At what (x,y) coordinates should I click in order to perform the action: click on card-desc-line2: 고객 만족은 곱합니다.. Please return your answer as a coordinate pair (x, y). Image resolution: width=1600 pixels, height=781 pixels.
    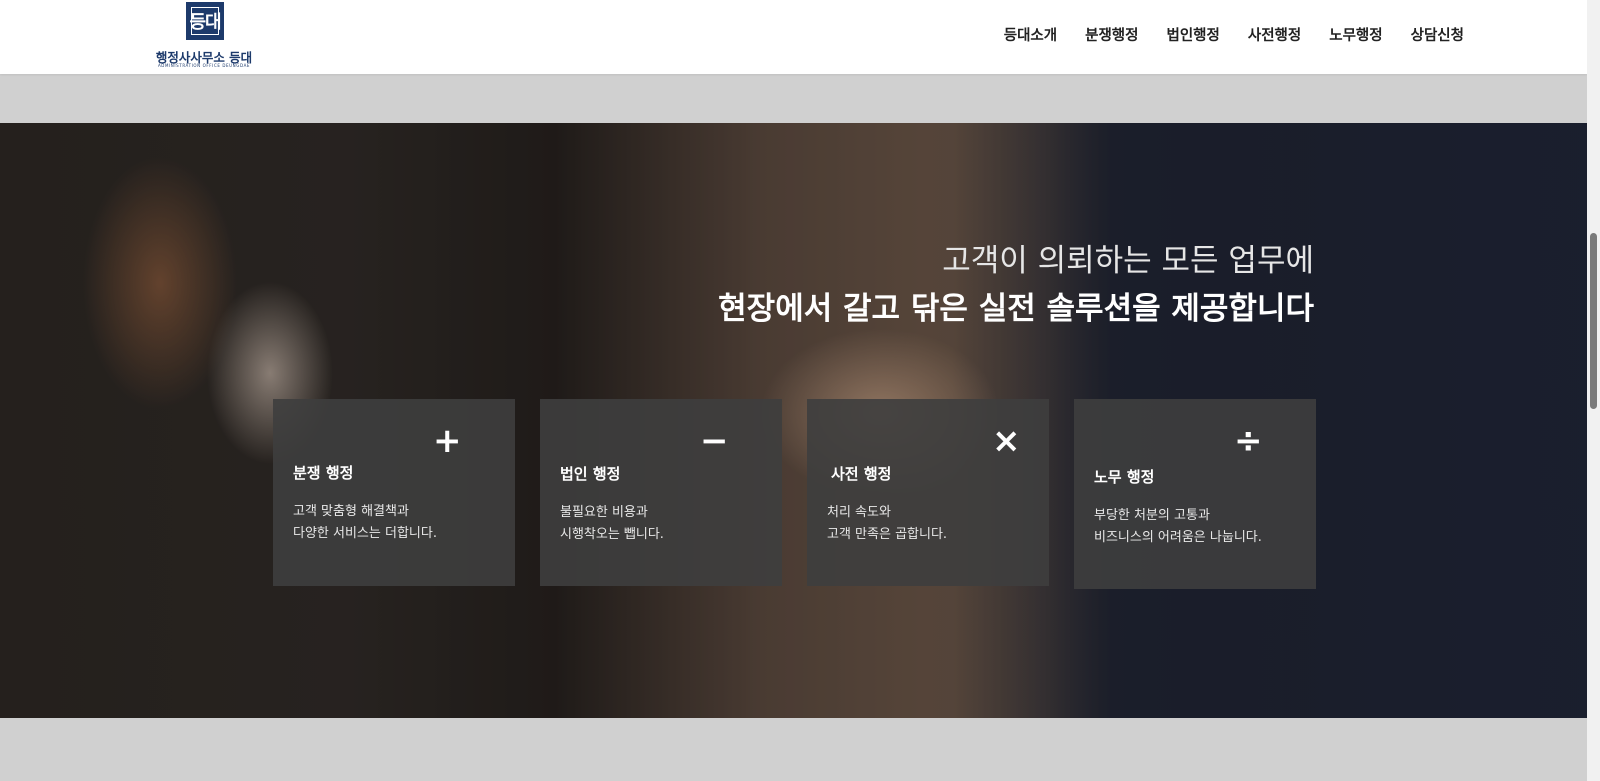
    Looking at the image, I should click on (887, 534).